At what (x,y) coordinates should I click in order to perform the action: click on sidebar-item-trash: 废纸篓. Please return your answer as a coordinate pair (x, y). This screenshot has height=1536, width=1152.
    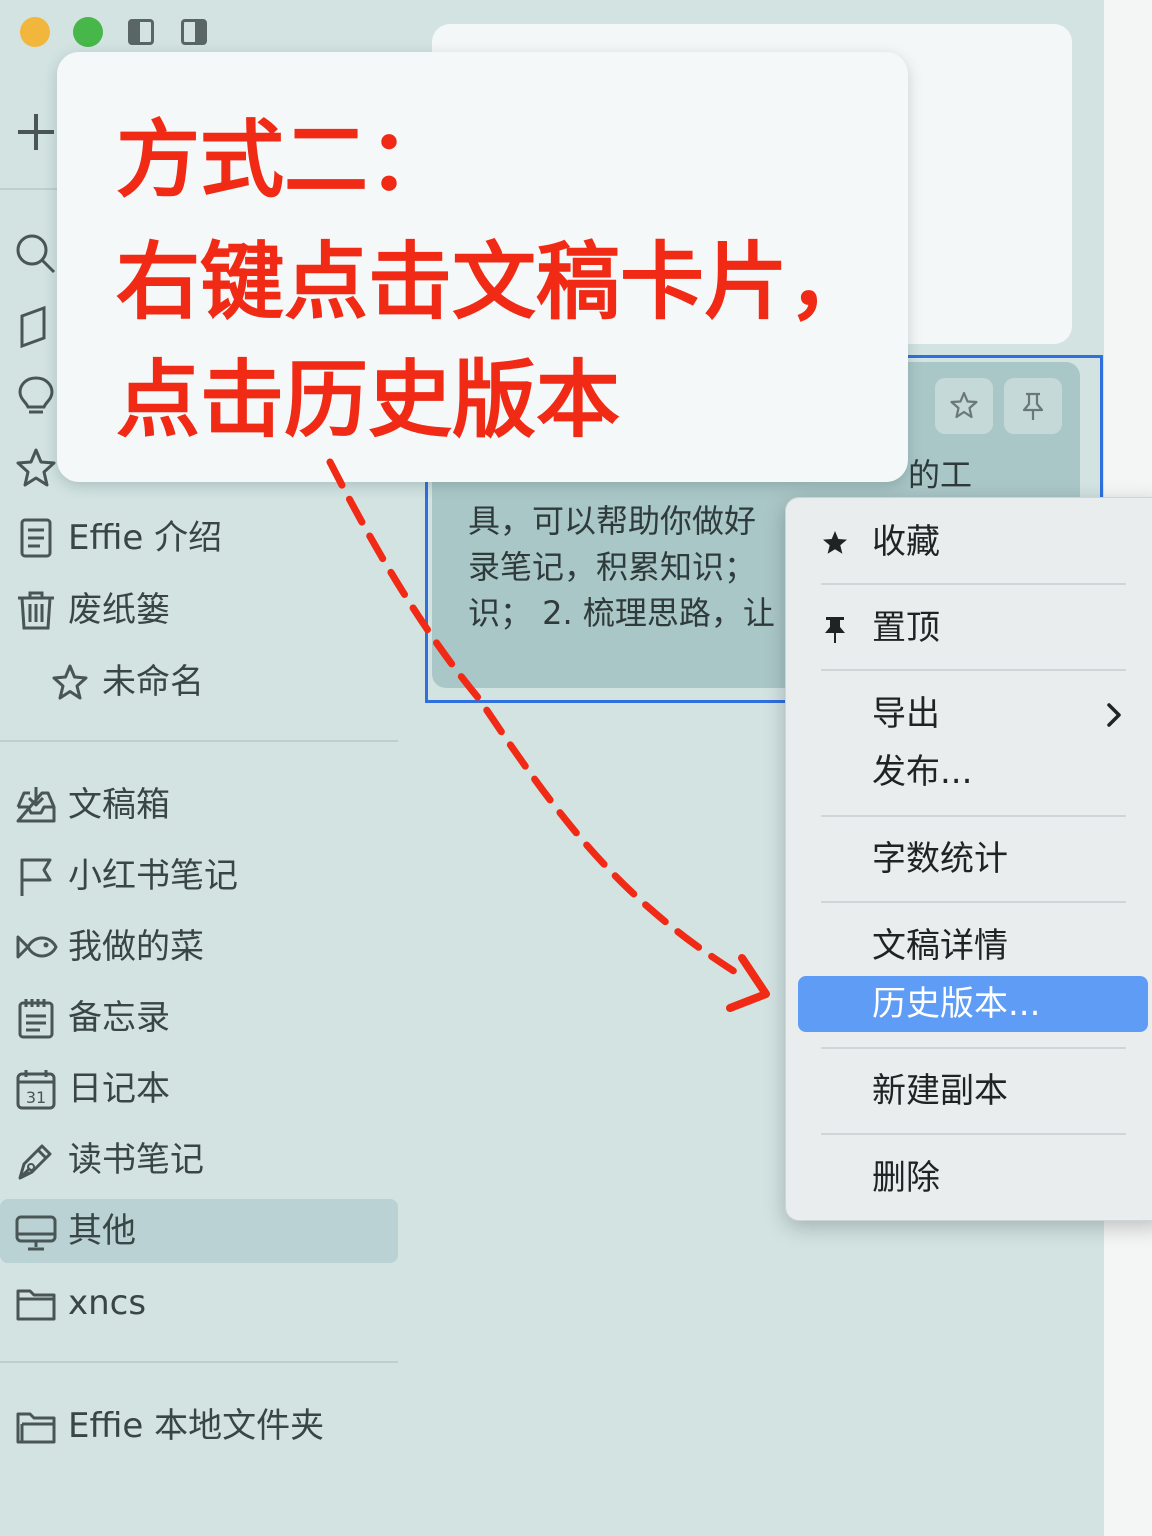
    Looking at the image, I should click on (199, 610).